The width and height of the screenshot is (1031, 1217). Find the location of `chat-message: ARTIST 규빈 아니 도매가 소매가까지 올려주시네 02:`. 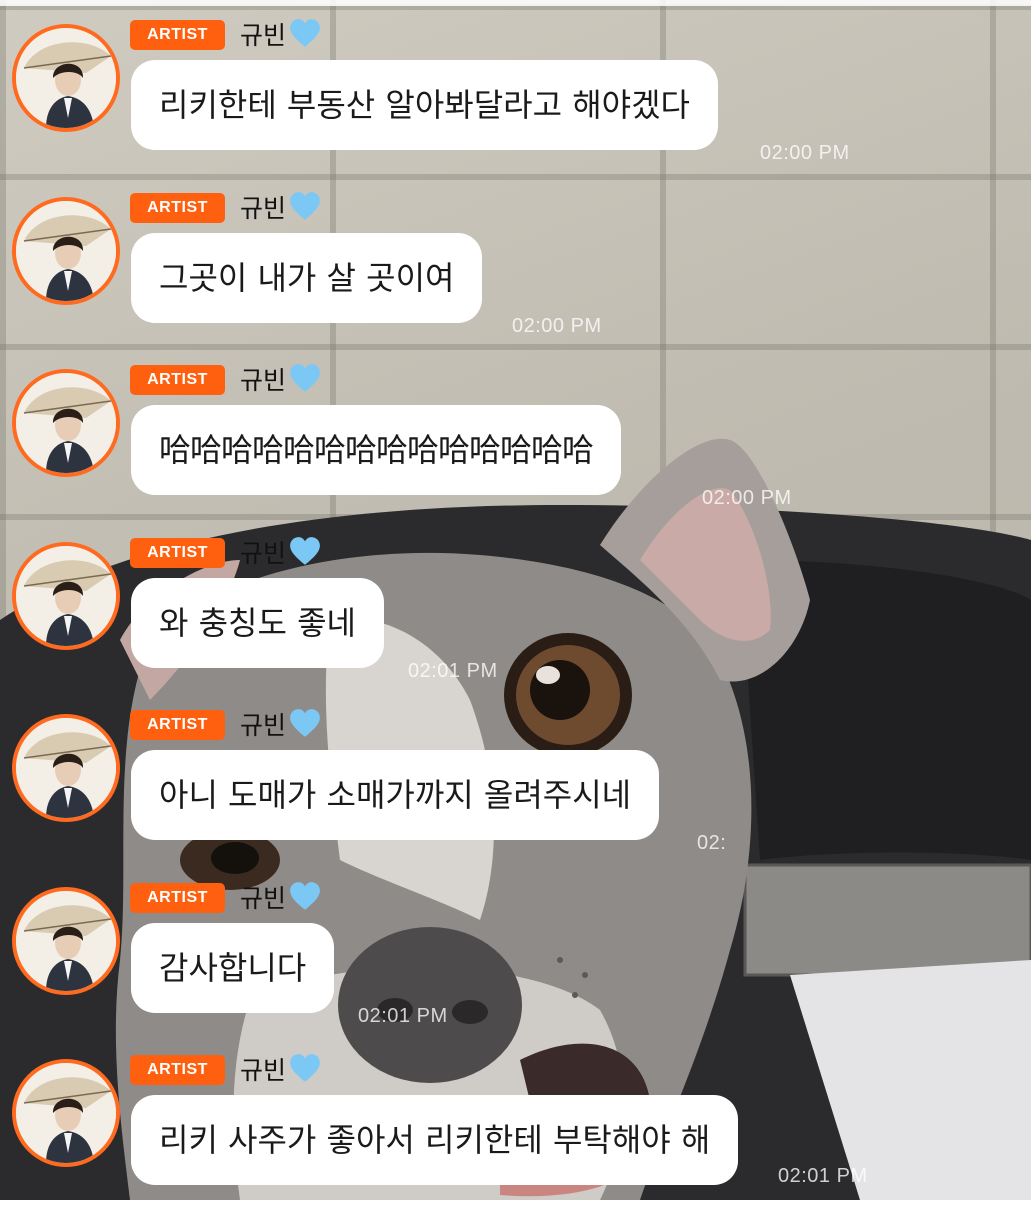

chat-message: ARTIST 규빈 아니 도매가 소매가까지 올려주시네 02: is located at coordinates (515, 787).